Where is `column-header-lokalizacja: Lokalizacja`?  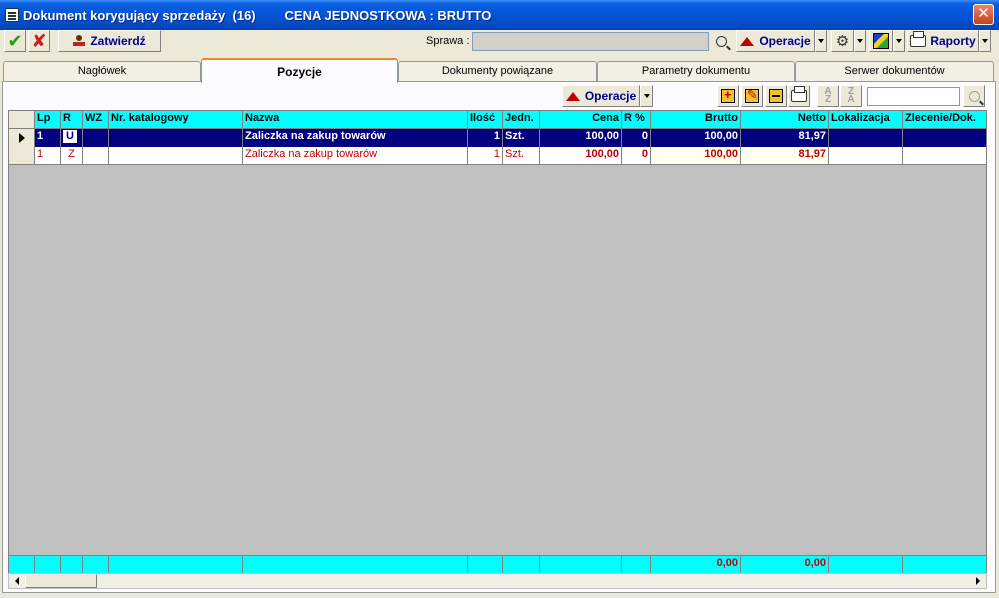
column-header-lokalizacja: Lokalizacja is located at coordinates (866, 119).